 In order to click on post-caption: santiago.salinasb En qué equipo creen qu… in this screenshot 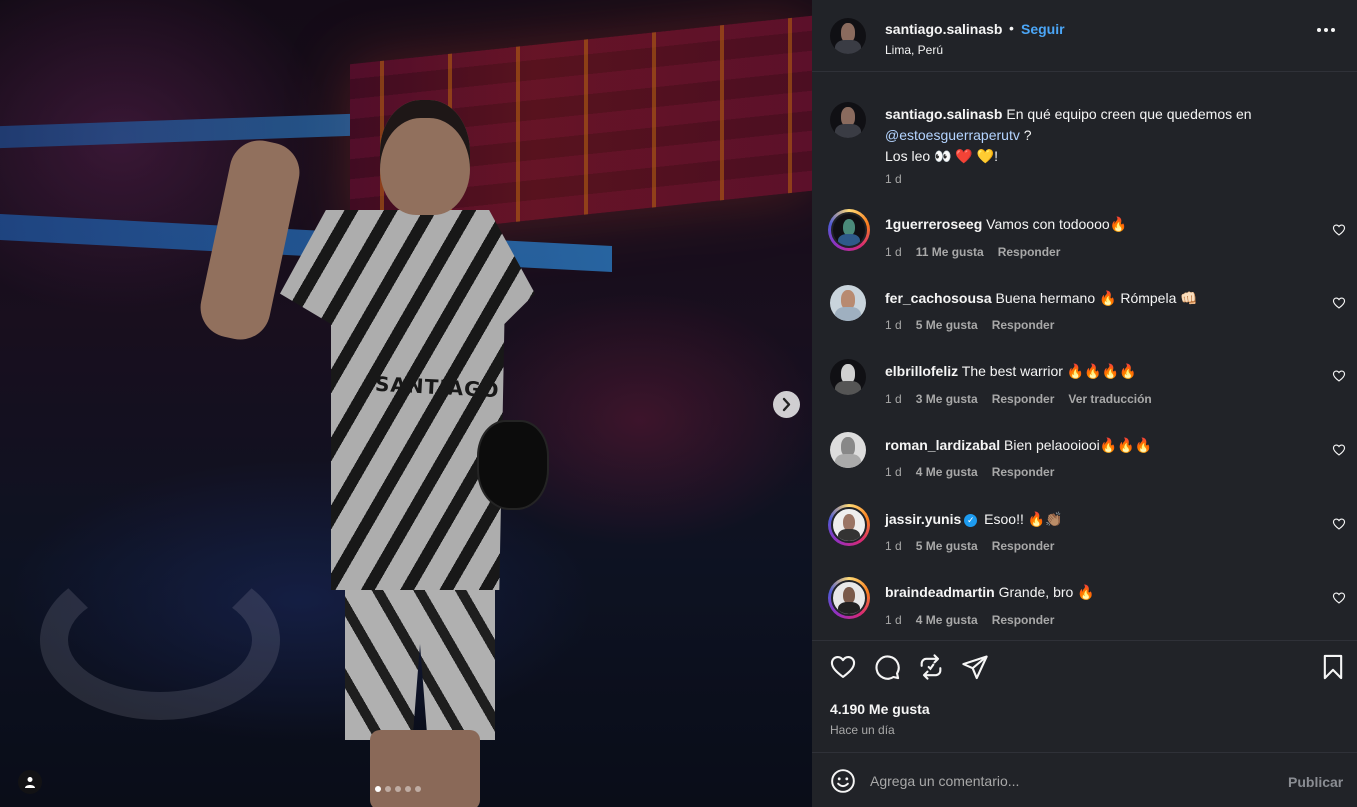, I will do `click(1100, 135)`.